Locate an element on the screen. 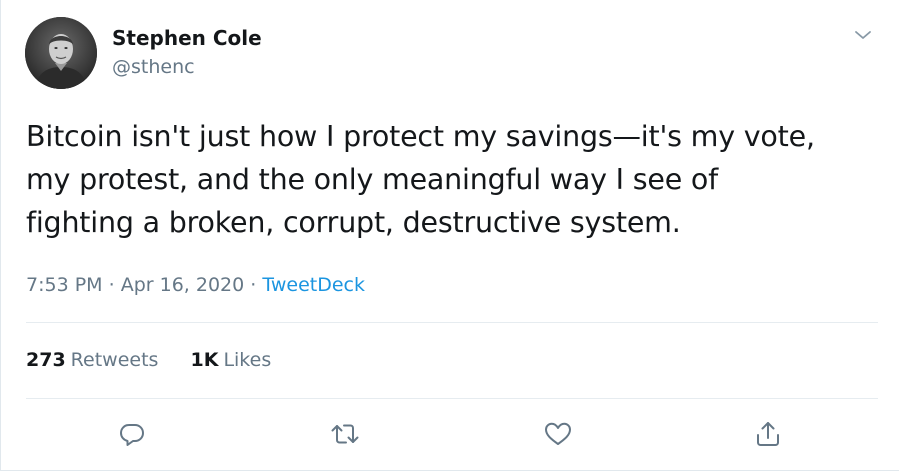  reply-icon is located at coordinates (132, 435).